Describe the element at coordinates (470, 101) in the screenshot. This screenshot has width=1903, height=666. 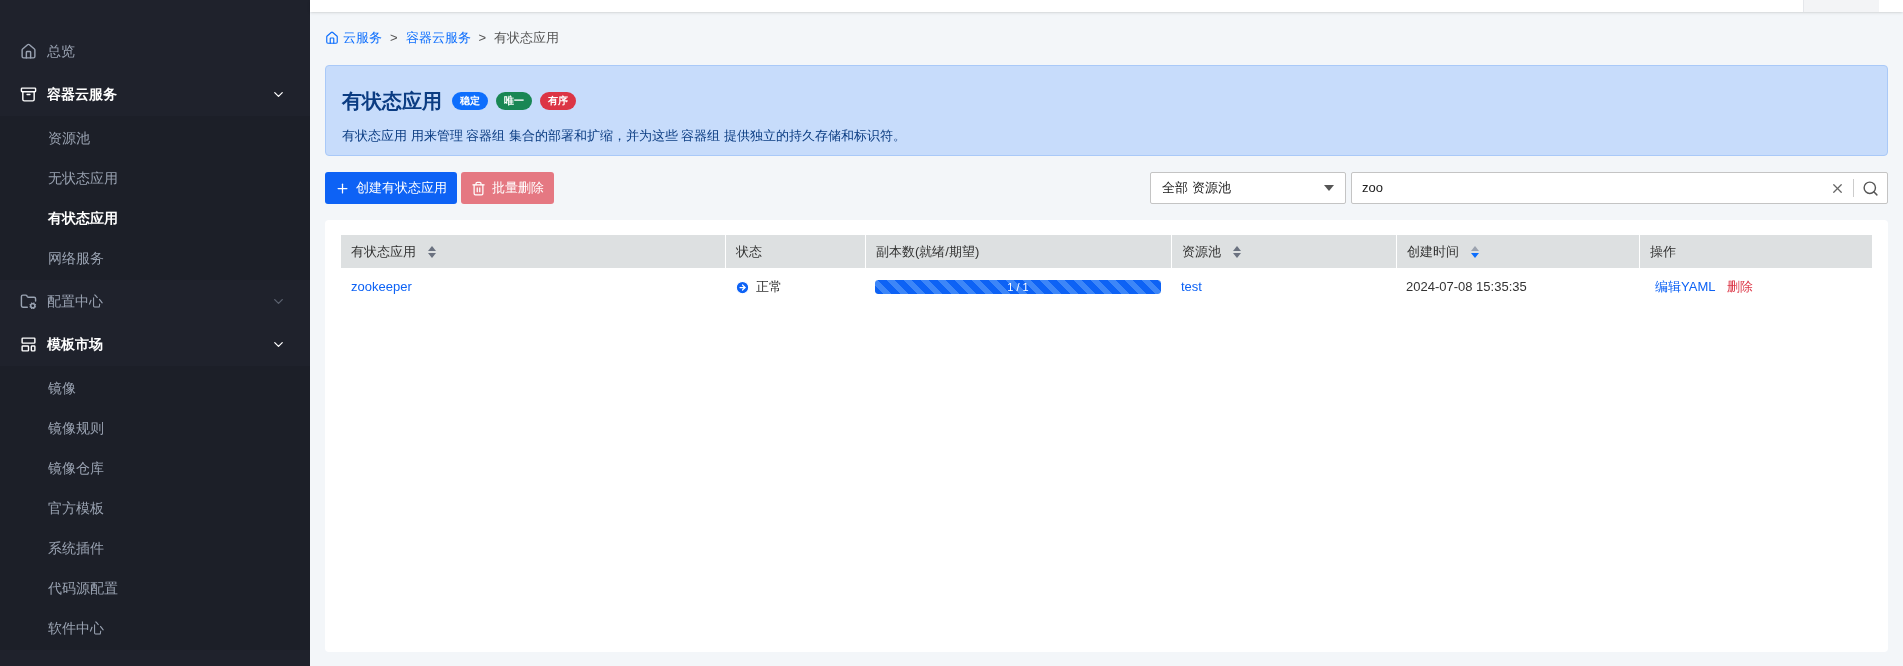
I see `tag: 稳定` at that location.